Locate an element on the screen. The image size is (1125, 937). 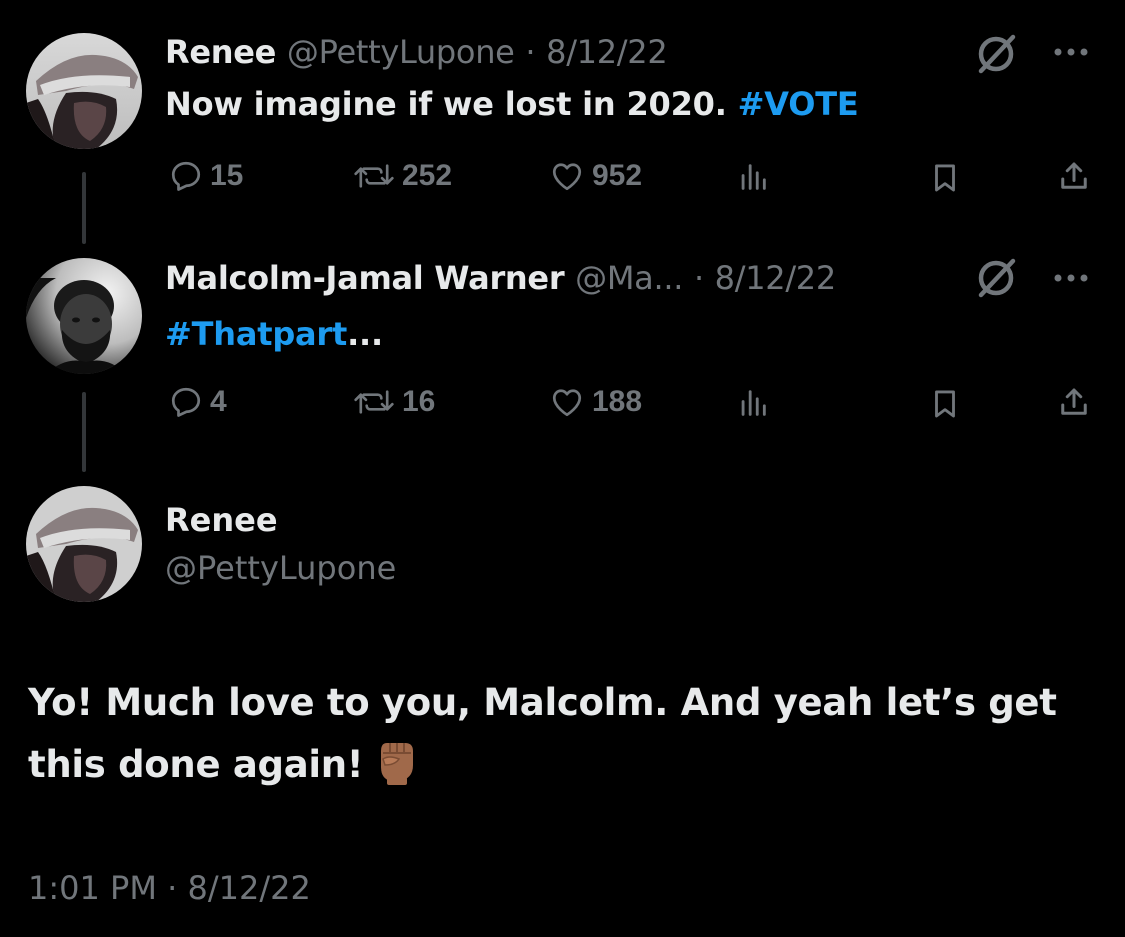
reply-button: 15 is located at coordinates (205, 176).